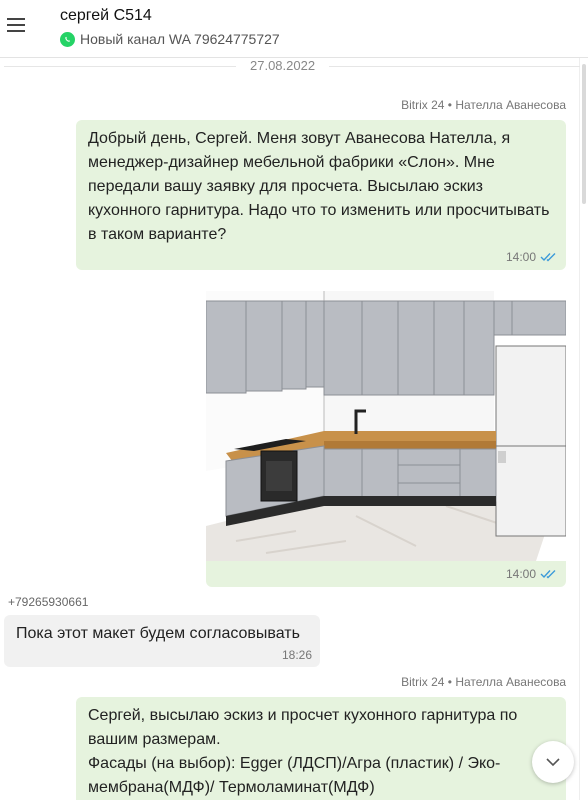 This screenshot has width=588, height=800. What do you see at coordinates (158, 633) in the screenshot?
I see `message-text: Пока этот макет будем согласовывать` at bounding box center [158, 633].